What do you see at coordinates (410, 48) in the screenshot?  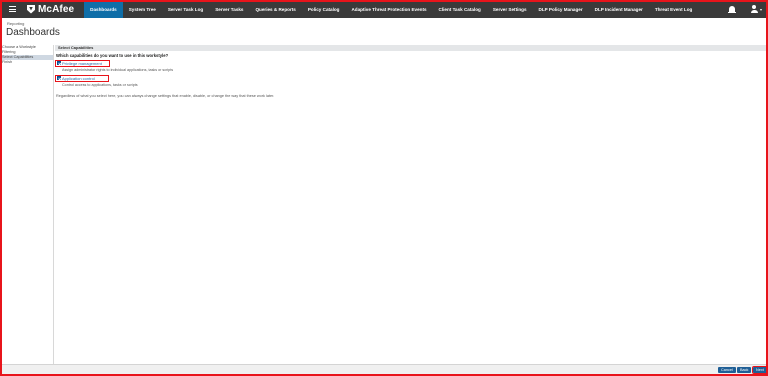 I see `section-header: Select Capabilities` at bounding box center [410, 48].